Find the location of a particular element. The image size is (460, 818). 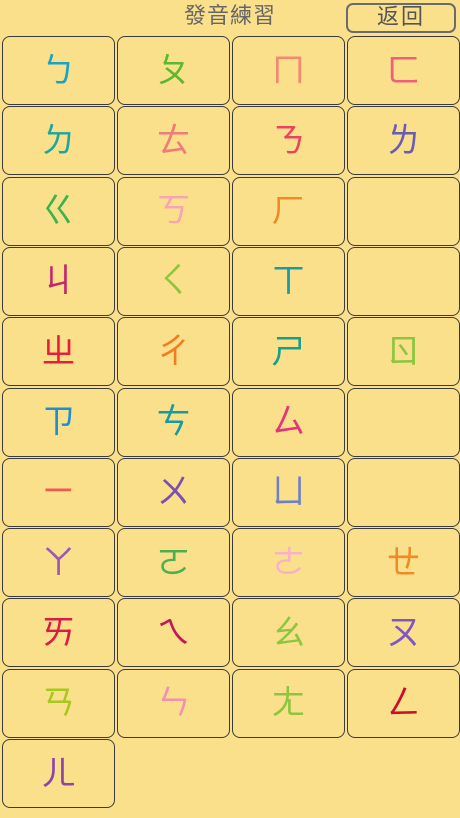

symbol-label: ㄕ is located at coordinates (288, 351).